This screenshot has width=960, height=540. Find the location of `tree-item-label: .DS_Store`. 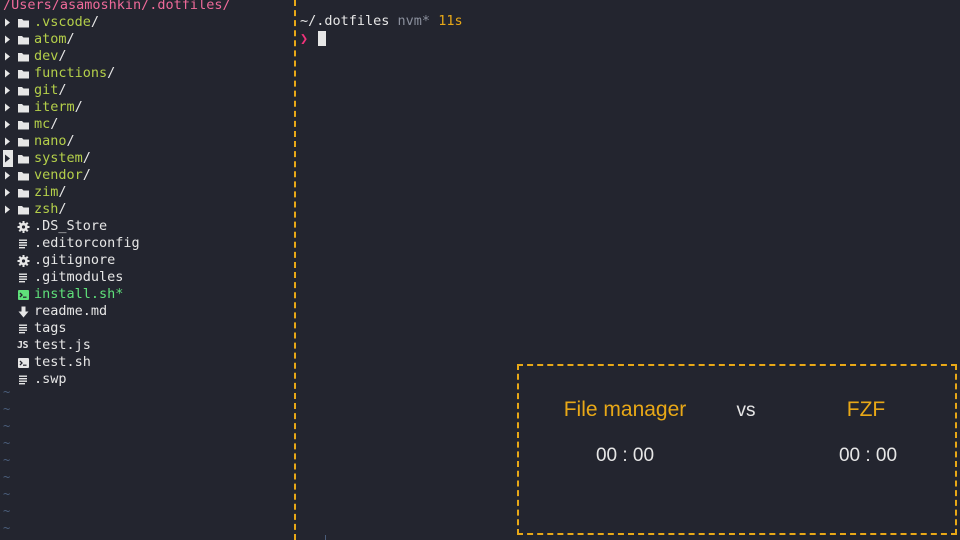

tree-item-label: .DS_Store is located at coordinates (71, 226).